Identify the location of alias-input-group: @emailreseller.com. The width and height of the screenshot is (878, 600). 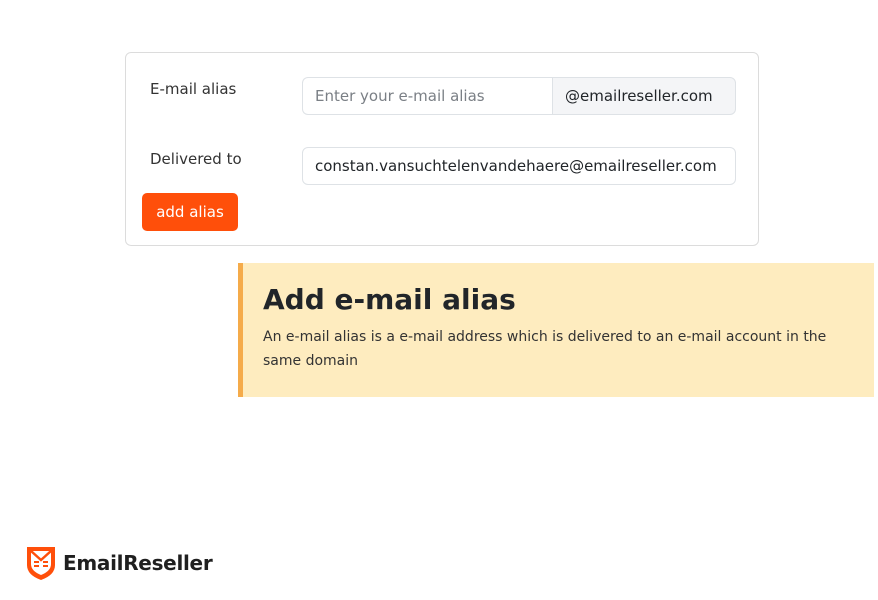
(519, 96).